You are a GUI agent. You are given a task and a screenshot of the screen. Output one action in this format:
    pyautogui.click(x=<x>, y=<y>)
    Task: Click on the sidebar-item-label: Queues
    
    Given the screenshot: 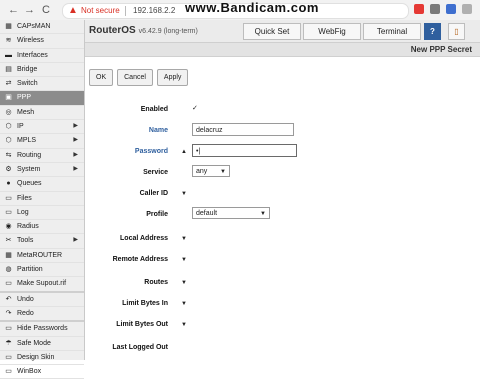 What is the action you would take?
    pyautogui.click(x=29, y=184)
    